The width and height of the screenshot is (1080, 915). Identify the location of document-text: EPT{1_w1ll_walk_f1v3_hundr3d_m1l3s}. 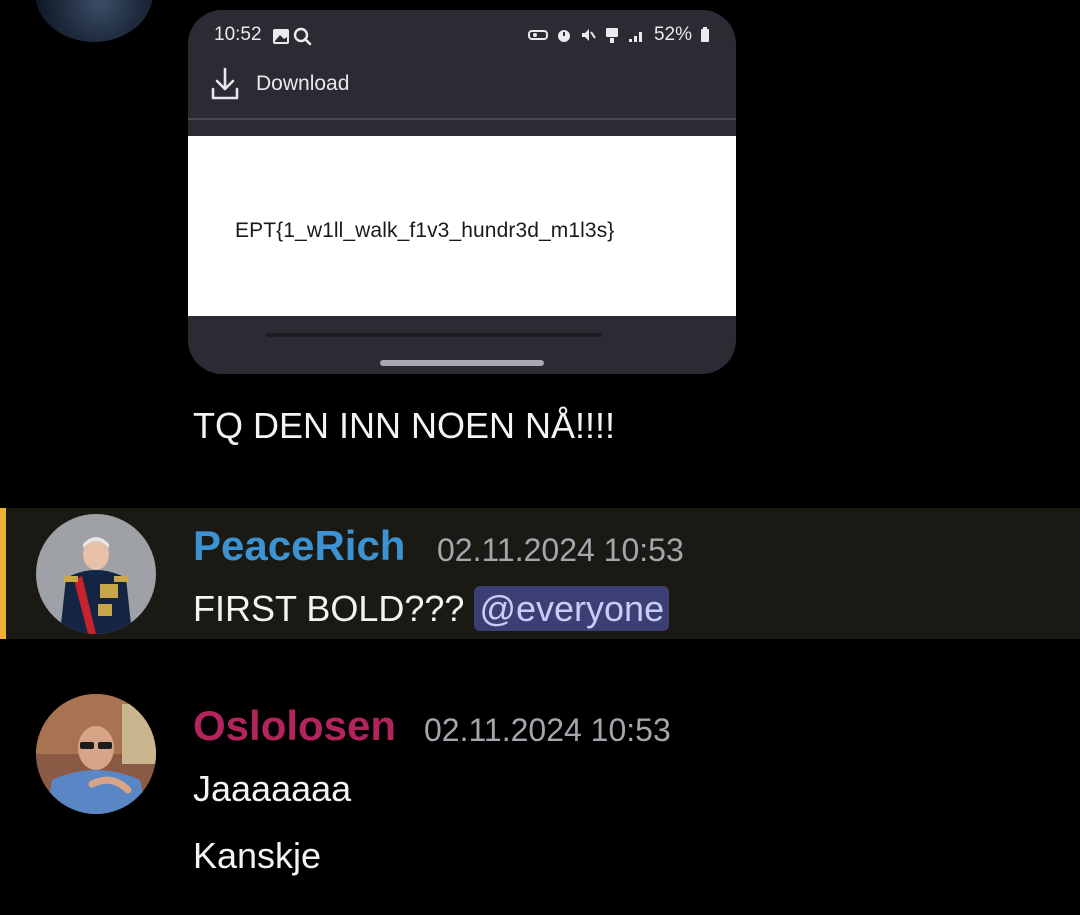
(425, 230).